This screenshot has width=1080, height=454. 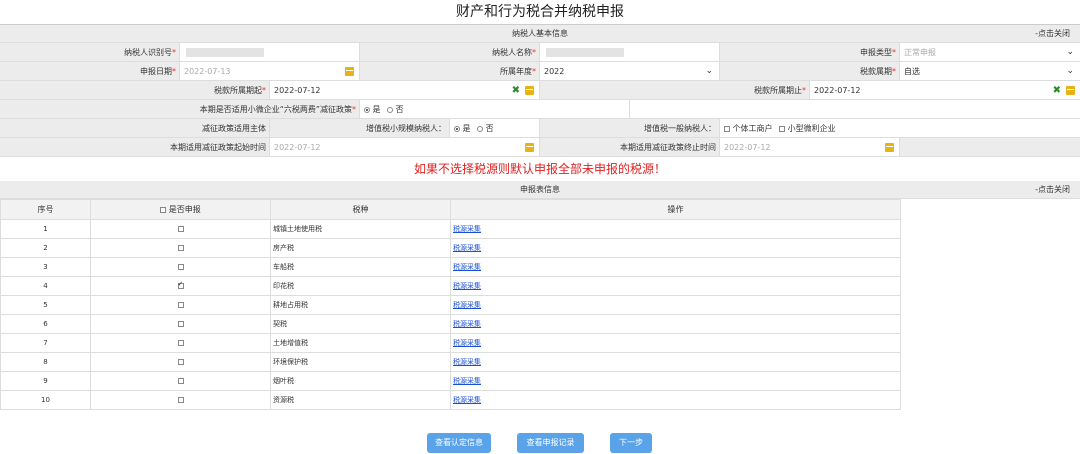 What do you see at coordinates (360, 267) in the screenshot?
I see `row-tax-name: 车船税` at bounding box center [360, 267].